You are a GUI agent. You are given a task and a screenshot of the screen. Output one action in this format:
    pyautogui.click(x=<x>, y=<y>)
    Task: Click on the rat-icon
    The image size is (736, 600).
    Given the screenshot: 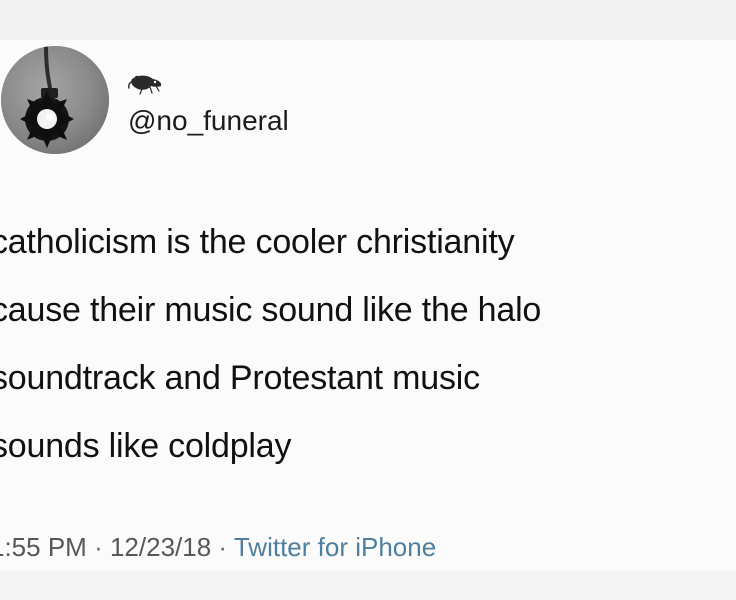 What is the action you would take?
    pyautogui.click(x=146, y=83)
    